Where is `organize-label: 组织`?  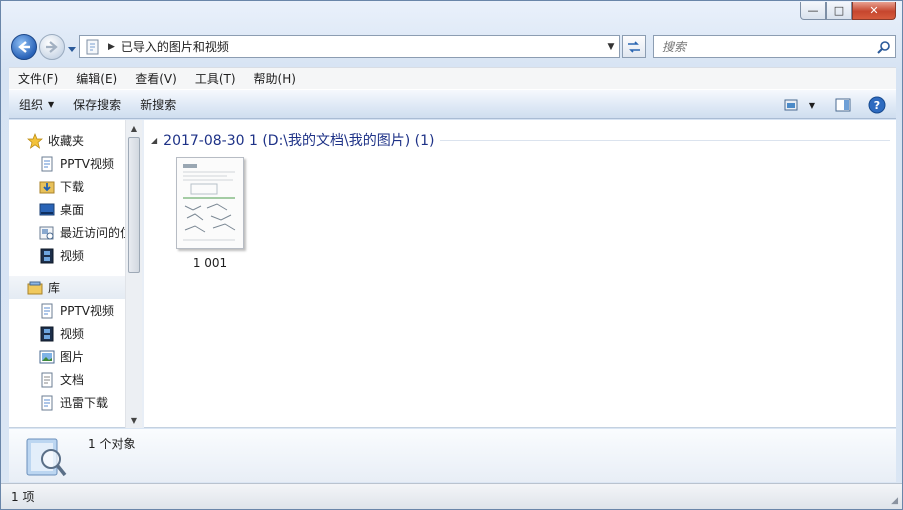
organize-label: 组织 is located at coordinates (31, 104).